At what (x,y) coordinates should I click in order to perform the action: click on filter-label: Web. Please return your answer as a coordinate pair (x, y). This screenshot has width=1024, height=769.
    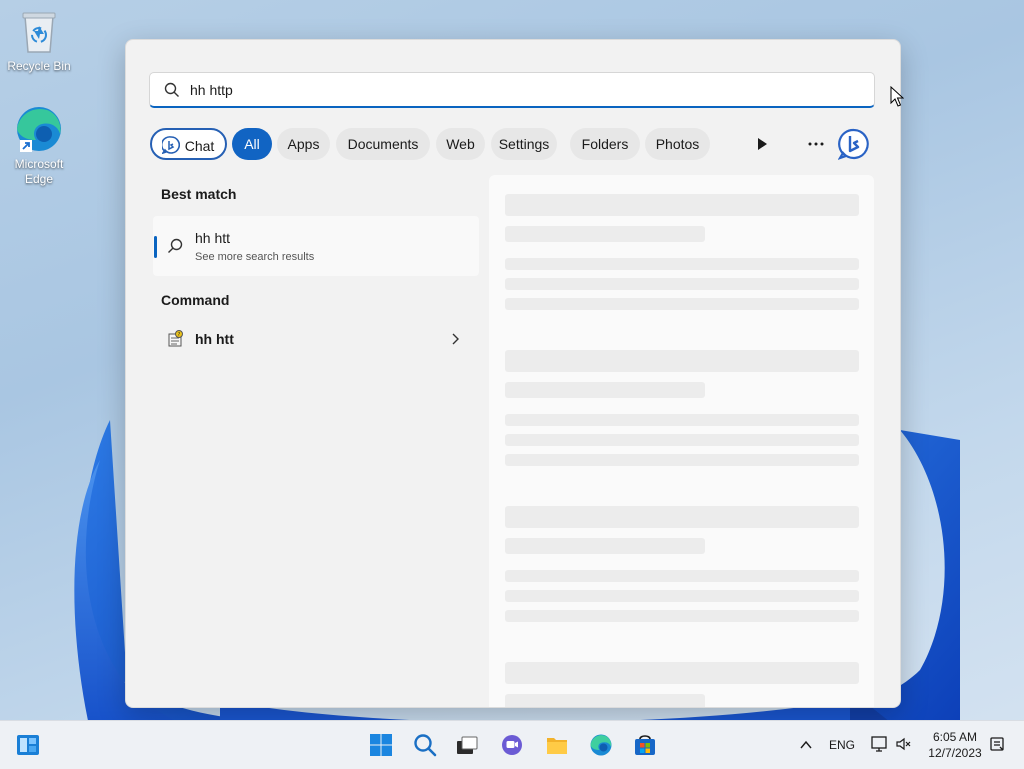
    Looking at the image, I should click on (460, 144).